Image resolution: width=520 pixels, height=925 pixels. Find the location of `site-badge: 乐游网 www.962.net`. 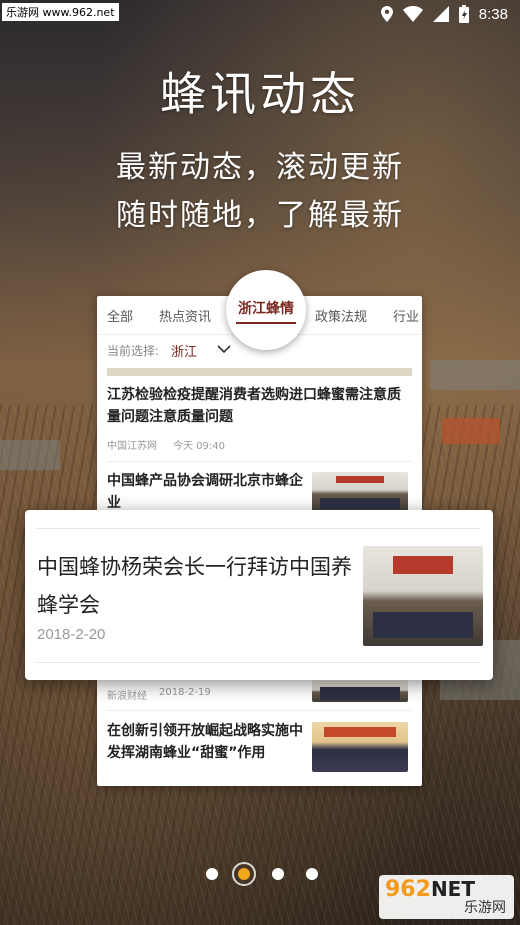

site-badge: 乐游网 www.962.net is located at coordinates (60, 12).